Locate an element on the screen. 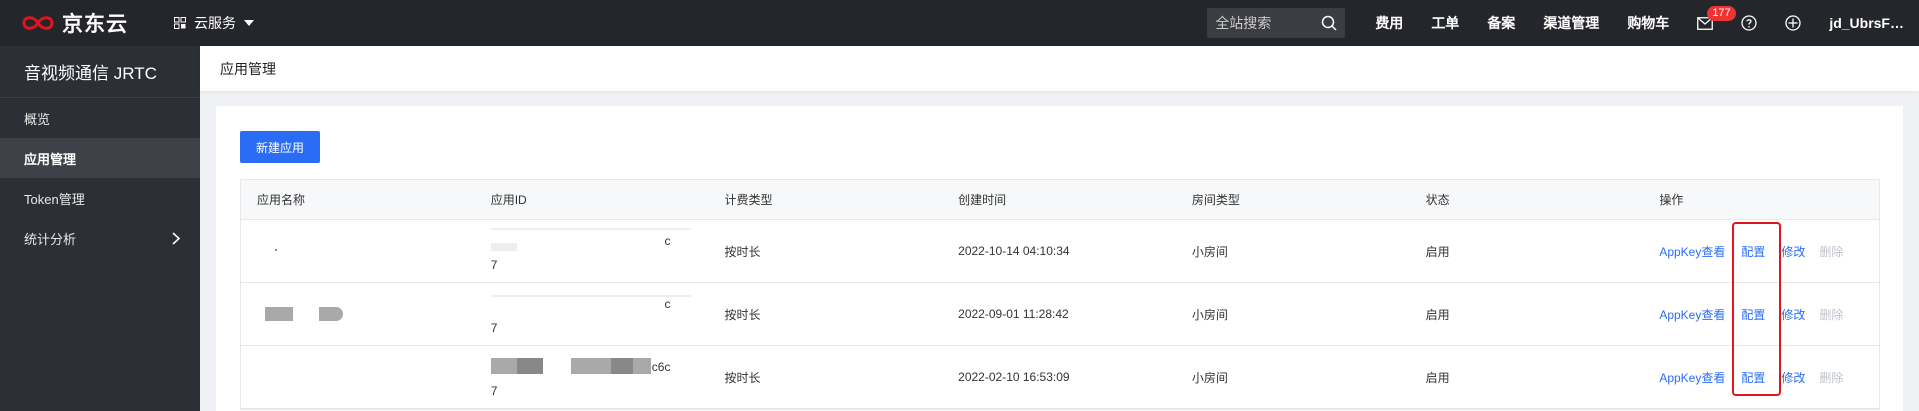 The image size is (1919, 411). message-count-badge: 177 is located at coordinates (1721, 13).